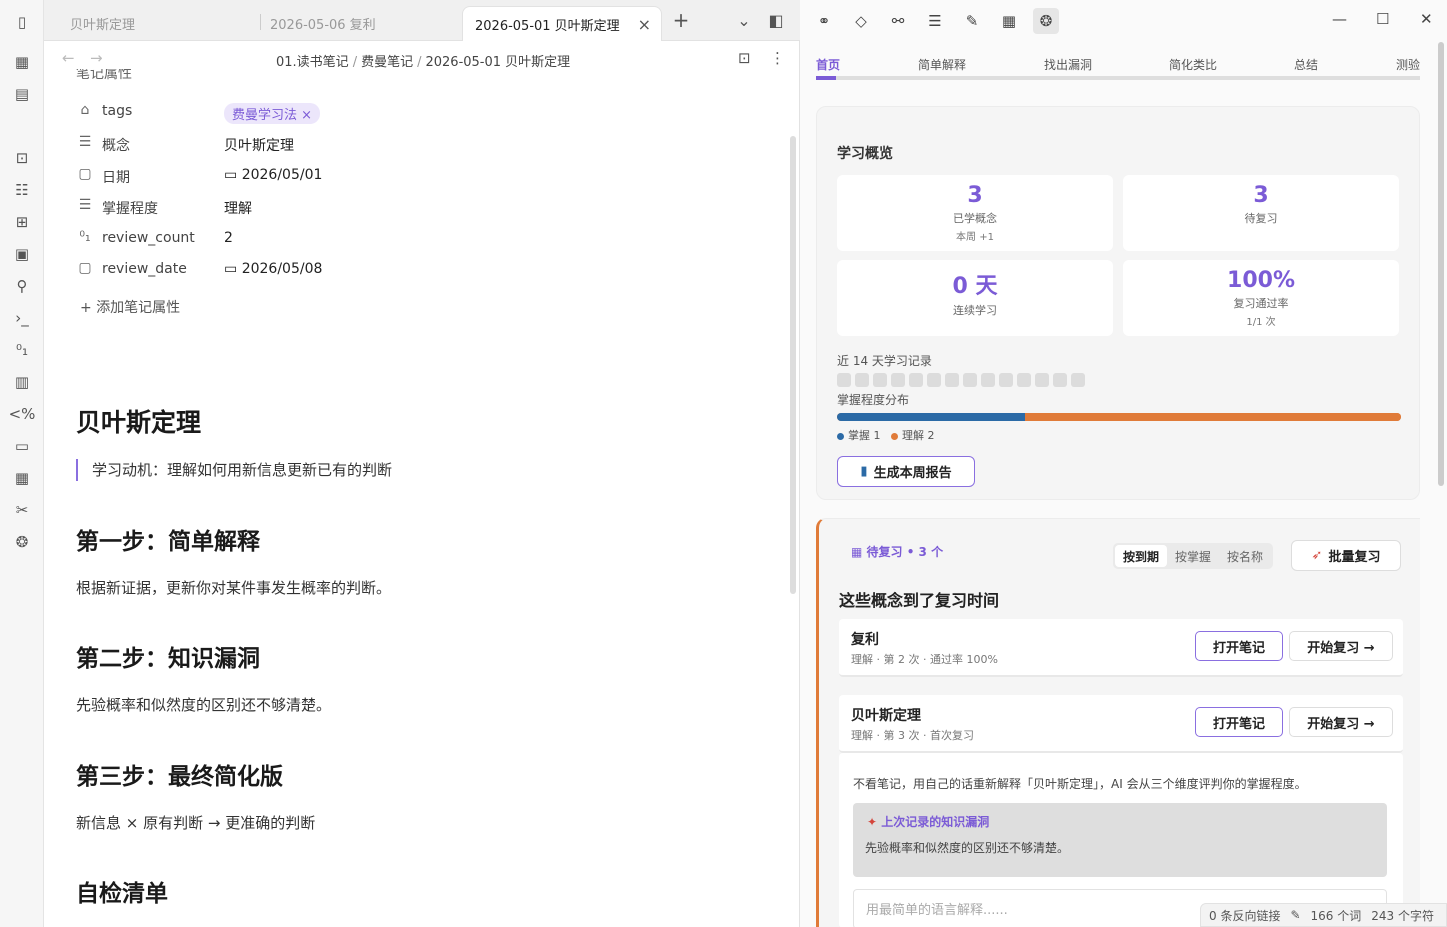  What do you see at coordinates (96, 58) in the screenshot?
I see `forward-arrow-icon: →` at bounding box center [96, 58].